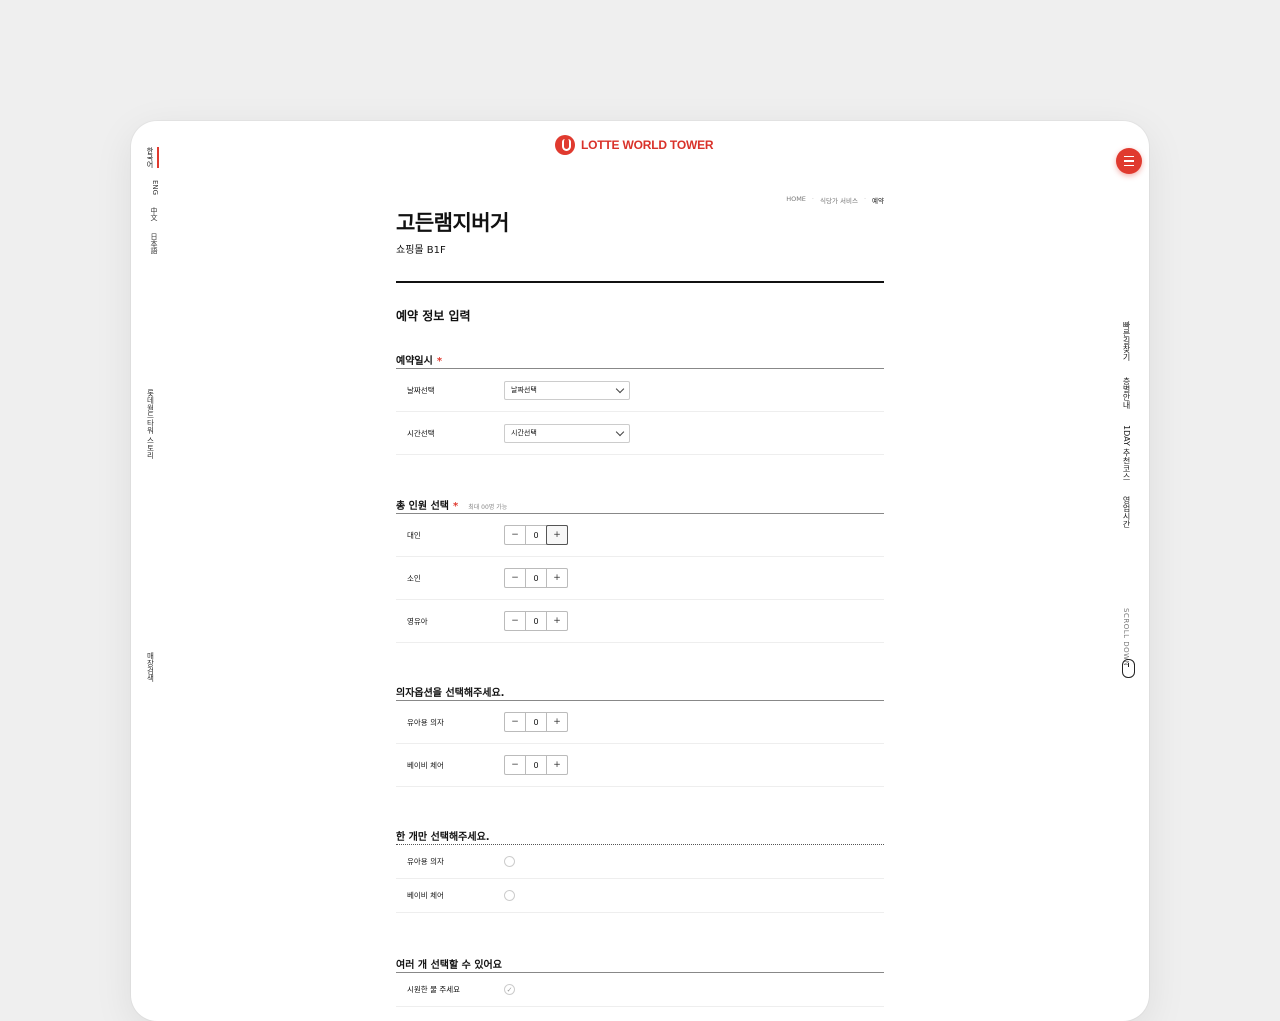  What do you see at coordinates (640, 722) in the screenshot?
I see `kids-chair-row: 유아용 의자 − 0 +` at bounding box center [640, 722].